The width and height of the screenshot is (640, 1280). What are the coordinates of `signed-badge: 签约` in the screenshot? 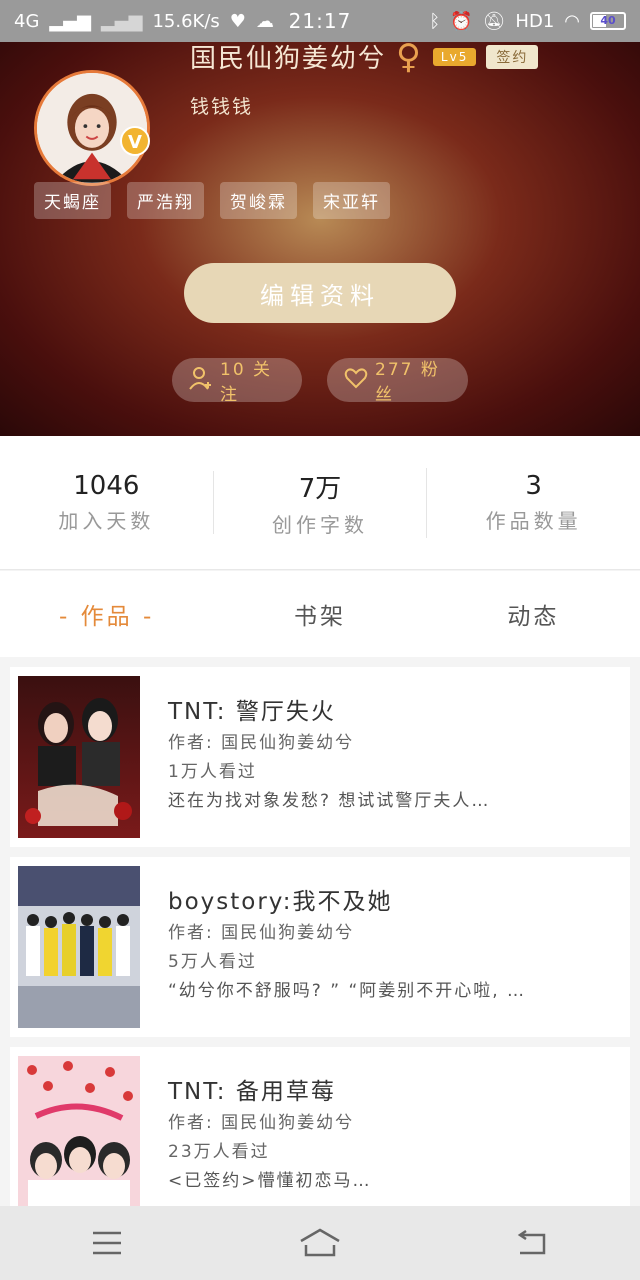 It's located at (512, 56).